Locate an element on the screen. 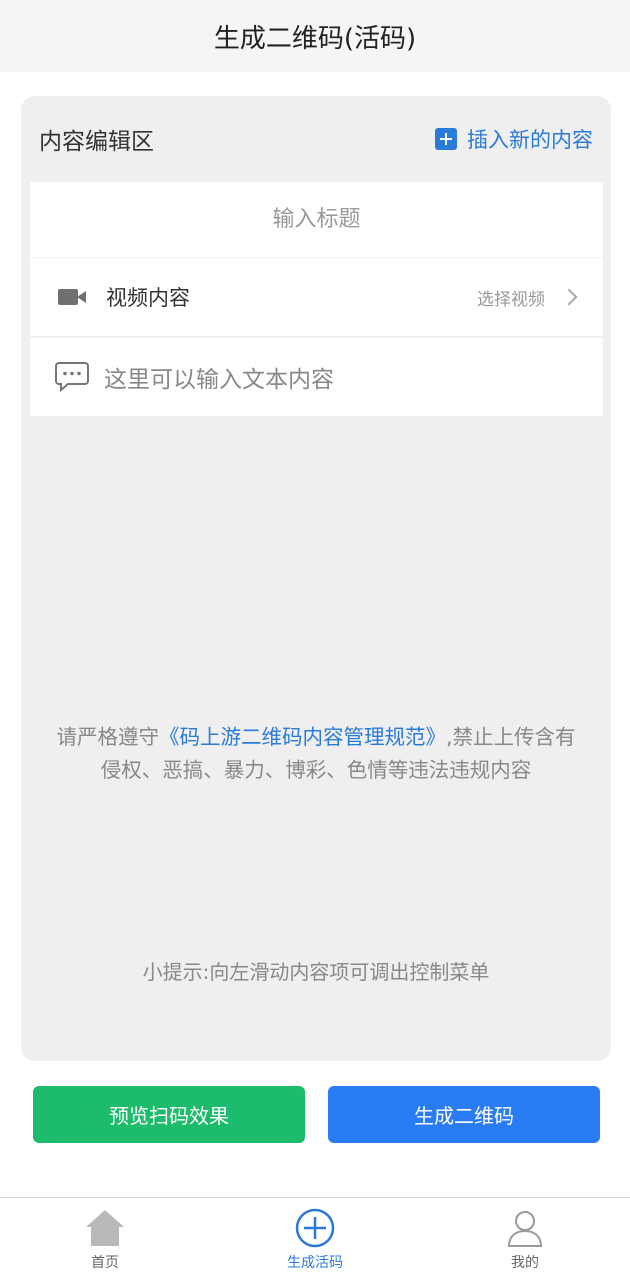 The image size is (630, 1280). text-content-placeholder: 这里可以输入文本内容 is located at coordinates (219, 377).